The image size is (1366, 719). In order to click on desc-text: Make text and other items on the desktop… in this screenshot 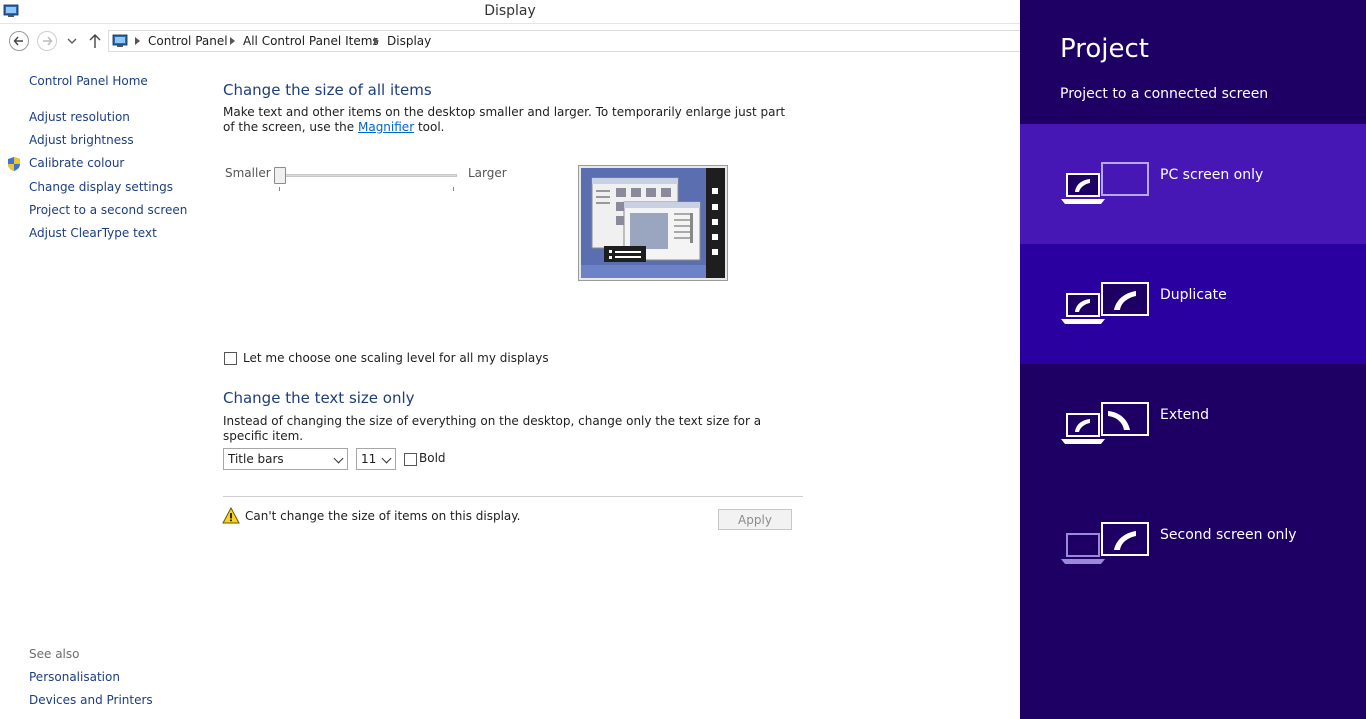, I will do `click(504, 119)`.